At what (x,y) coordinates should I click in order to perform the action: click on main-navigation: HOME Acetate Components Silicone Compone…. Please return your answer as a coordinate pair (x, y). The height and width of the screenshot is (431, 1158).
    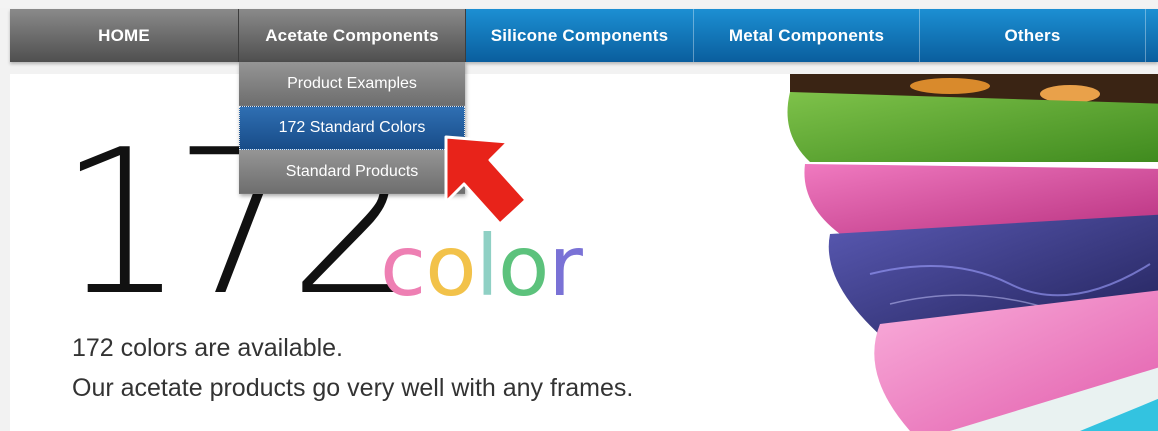
    Looking at the image, I should click on (584, 35).